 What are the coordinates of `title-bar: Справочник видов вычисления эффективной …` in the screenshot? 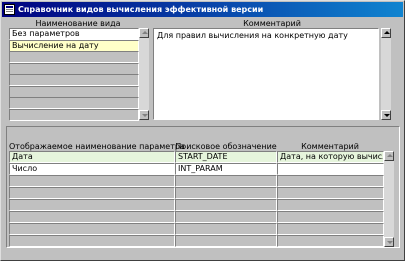 It's located at (202, 9).